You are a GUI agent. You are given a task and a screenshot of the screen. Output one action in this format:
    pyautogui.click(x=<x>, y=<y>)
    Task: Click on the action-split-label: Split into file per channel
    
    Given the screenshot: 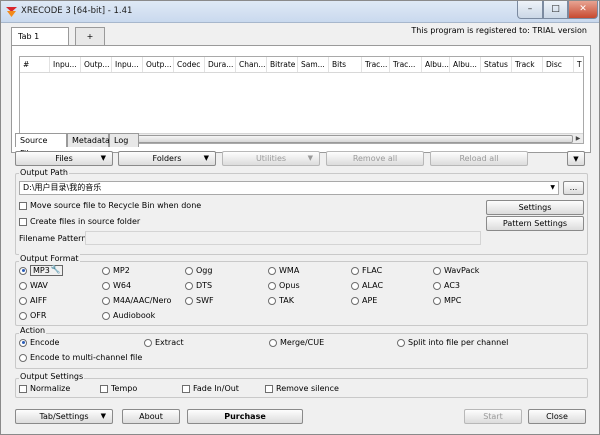 What is the action you would take?
    pyautogui.click(x=458, y=342)
    